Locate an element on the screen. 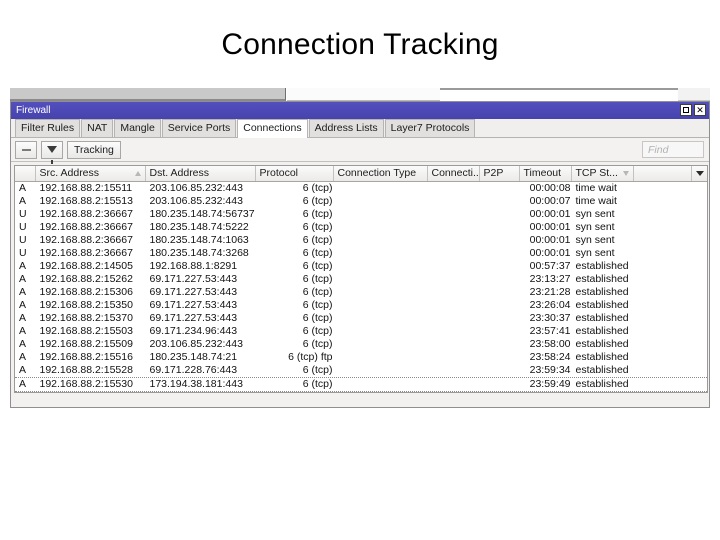  tab-nat: NAT is located at coordinates (97, 128).